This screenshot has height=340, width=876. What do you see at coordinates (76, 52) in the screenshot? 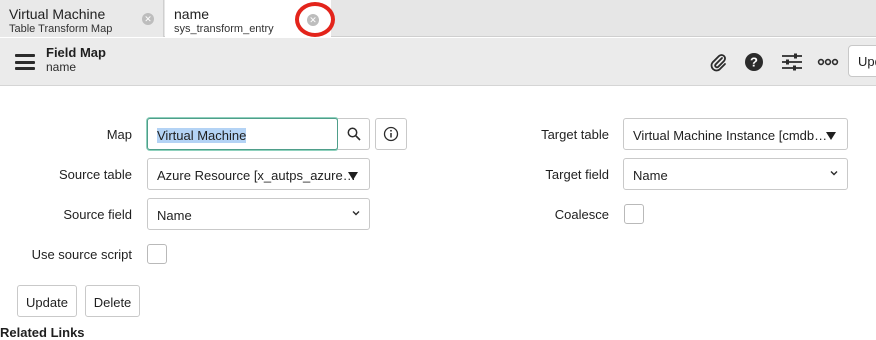
I see `form-title: Field Map` at bounding box center [76, 52].